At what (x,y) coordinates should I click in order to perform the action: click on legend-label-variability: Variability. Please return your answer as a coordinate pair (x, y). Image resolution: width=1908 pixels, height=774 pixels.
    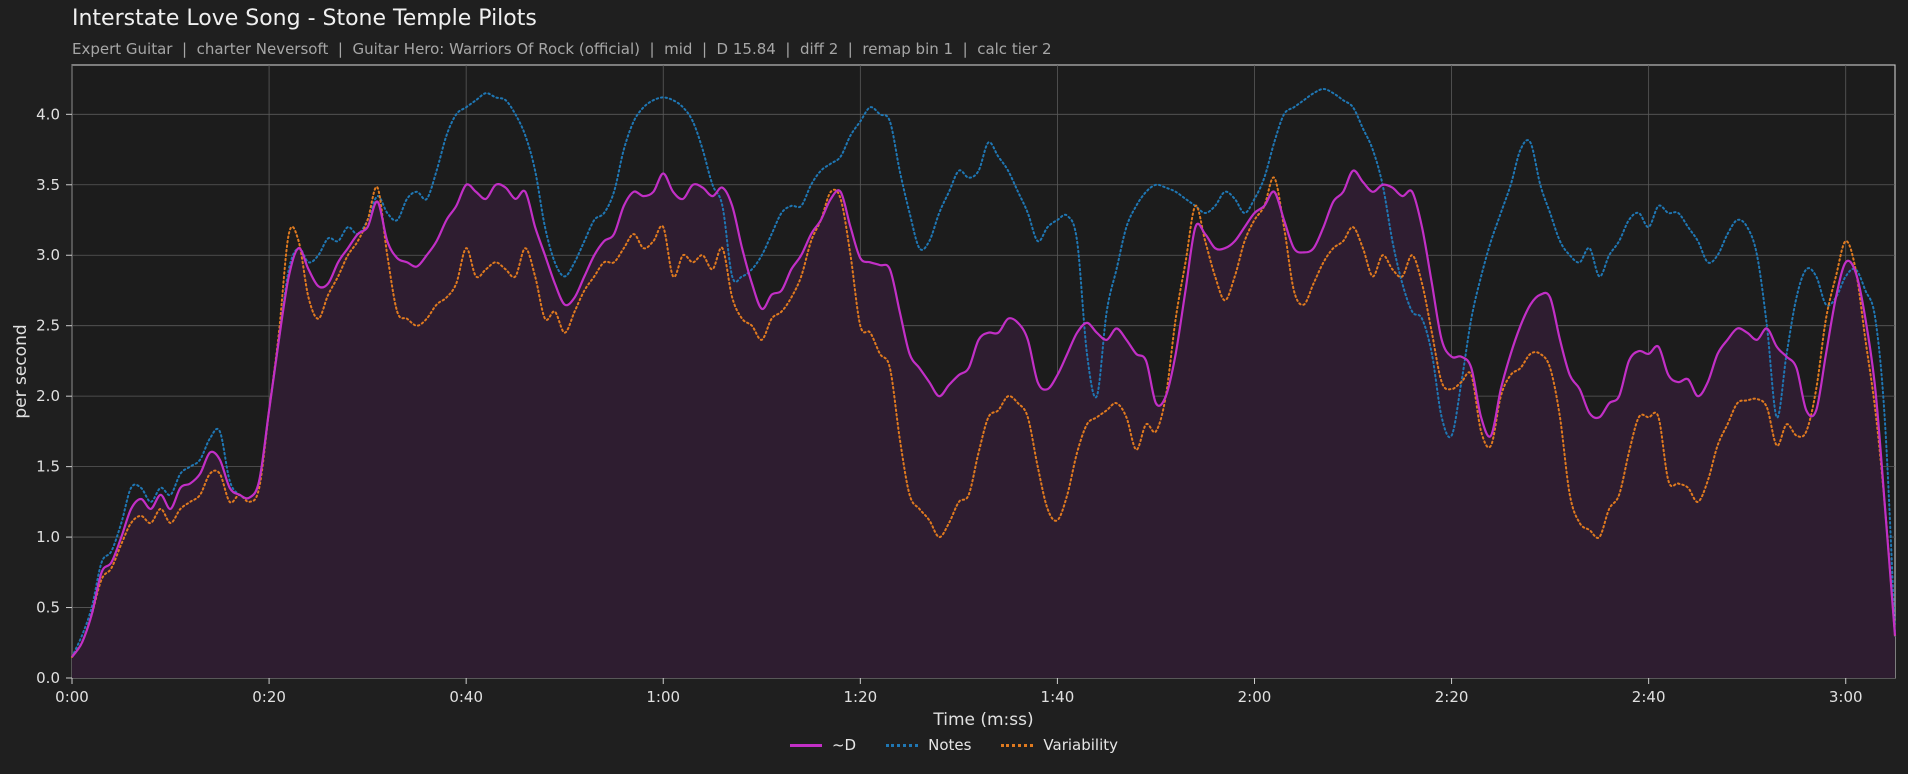
    Looking at the image, I should click on (1081, 745).